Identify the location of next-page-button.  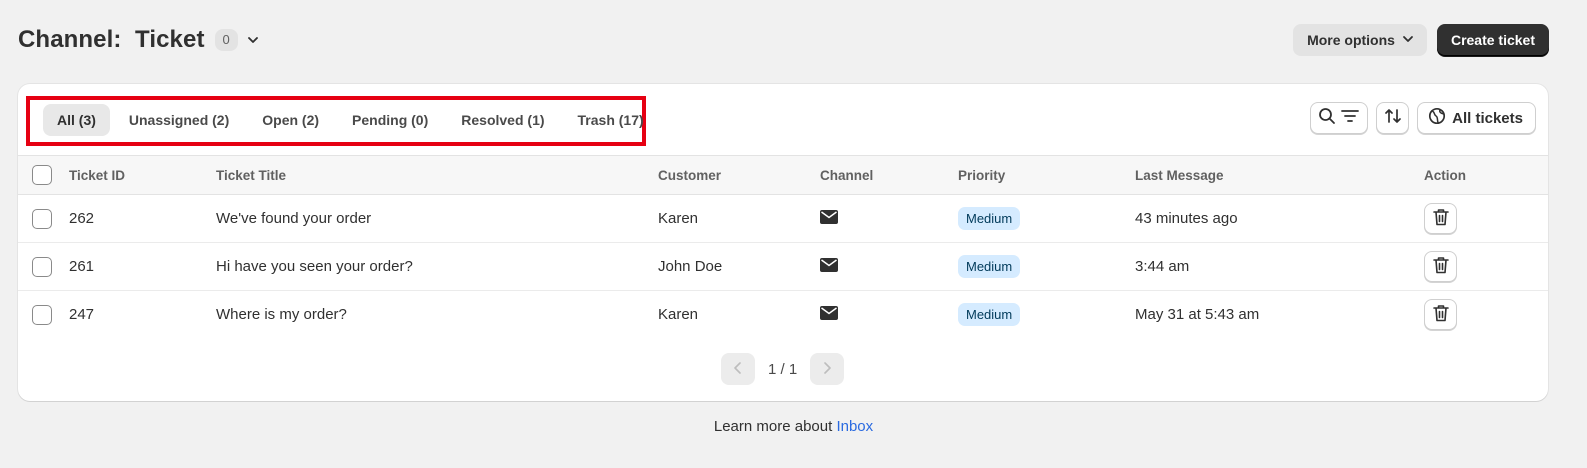
(827, 369).